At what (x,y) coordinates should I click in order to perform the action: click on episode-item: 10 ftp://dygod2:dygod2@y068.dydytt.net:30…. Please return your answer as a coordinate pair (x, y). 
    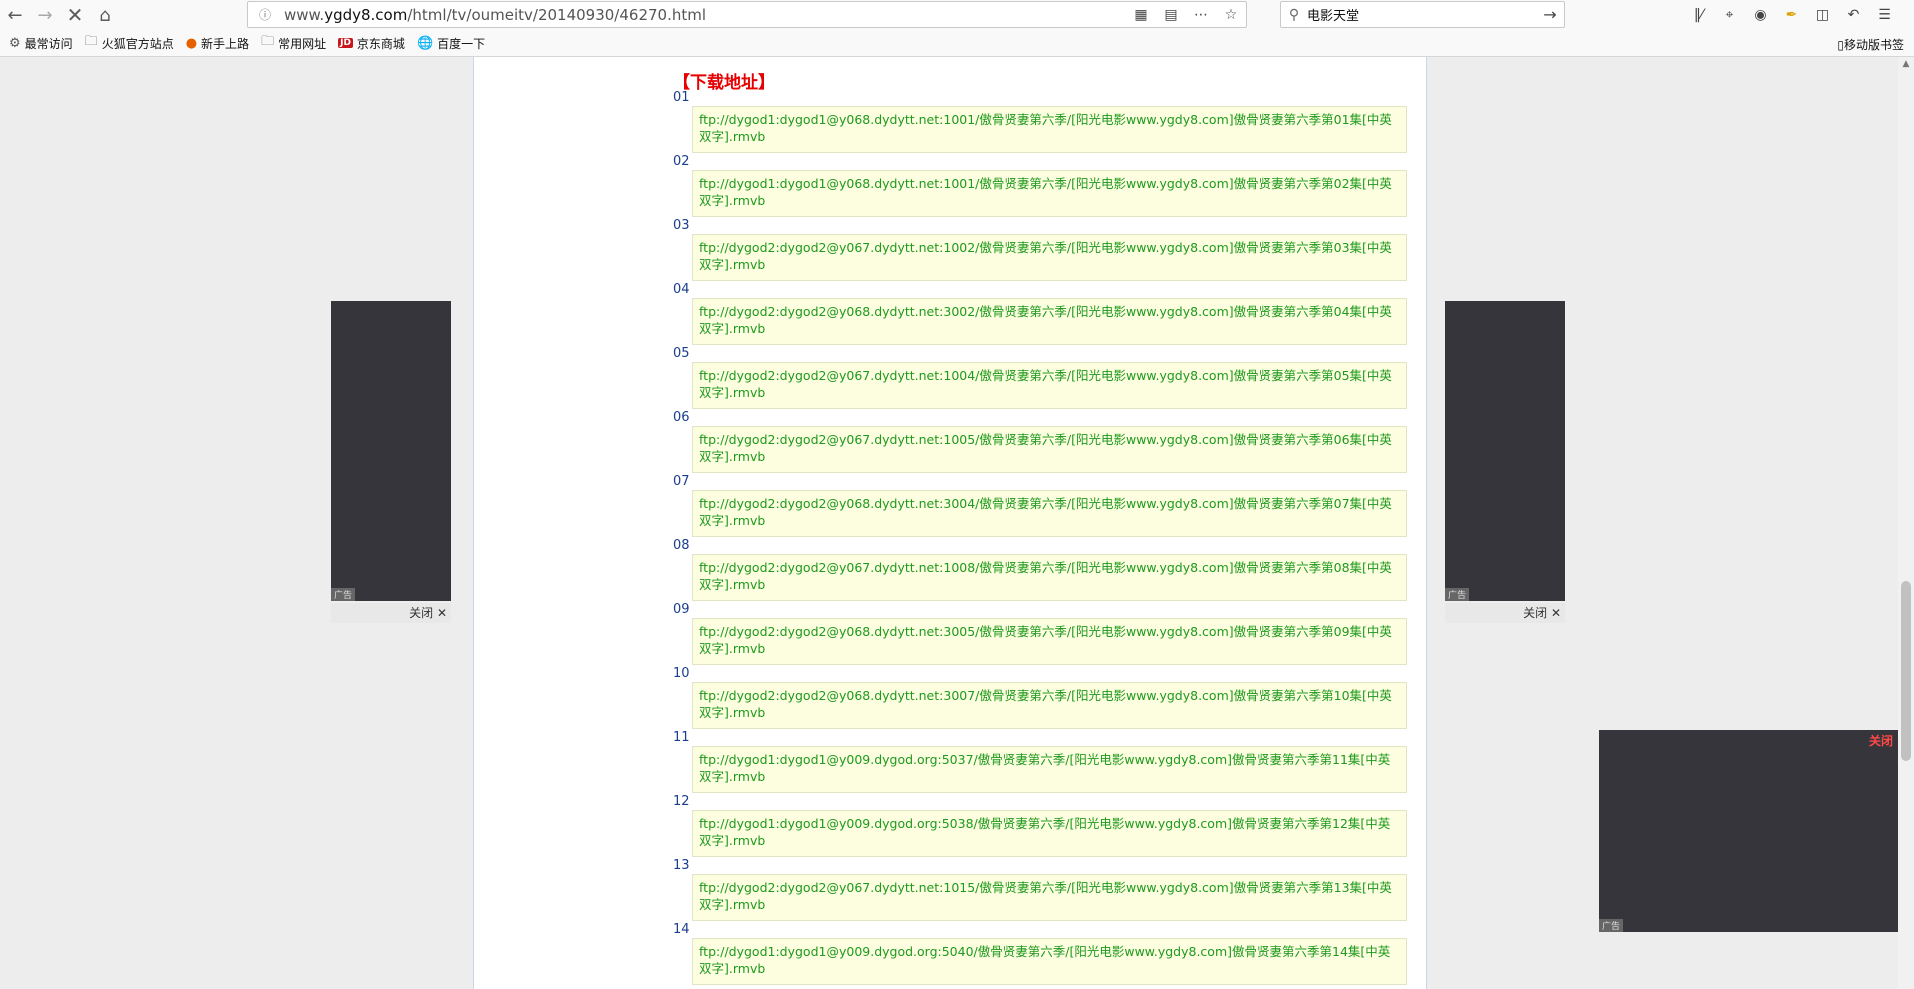
    Looking at the image, I should click on (1040, 697).